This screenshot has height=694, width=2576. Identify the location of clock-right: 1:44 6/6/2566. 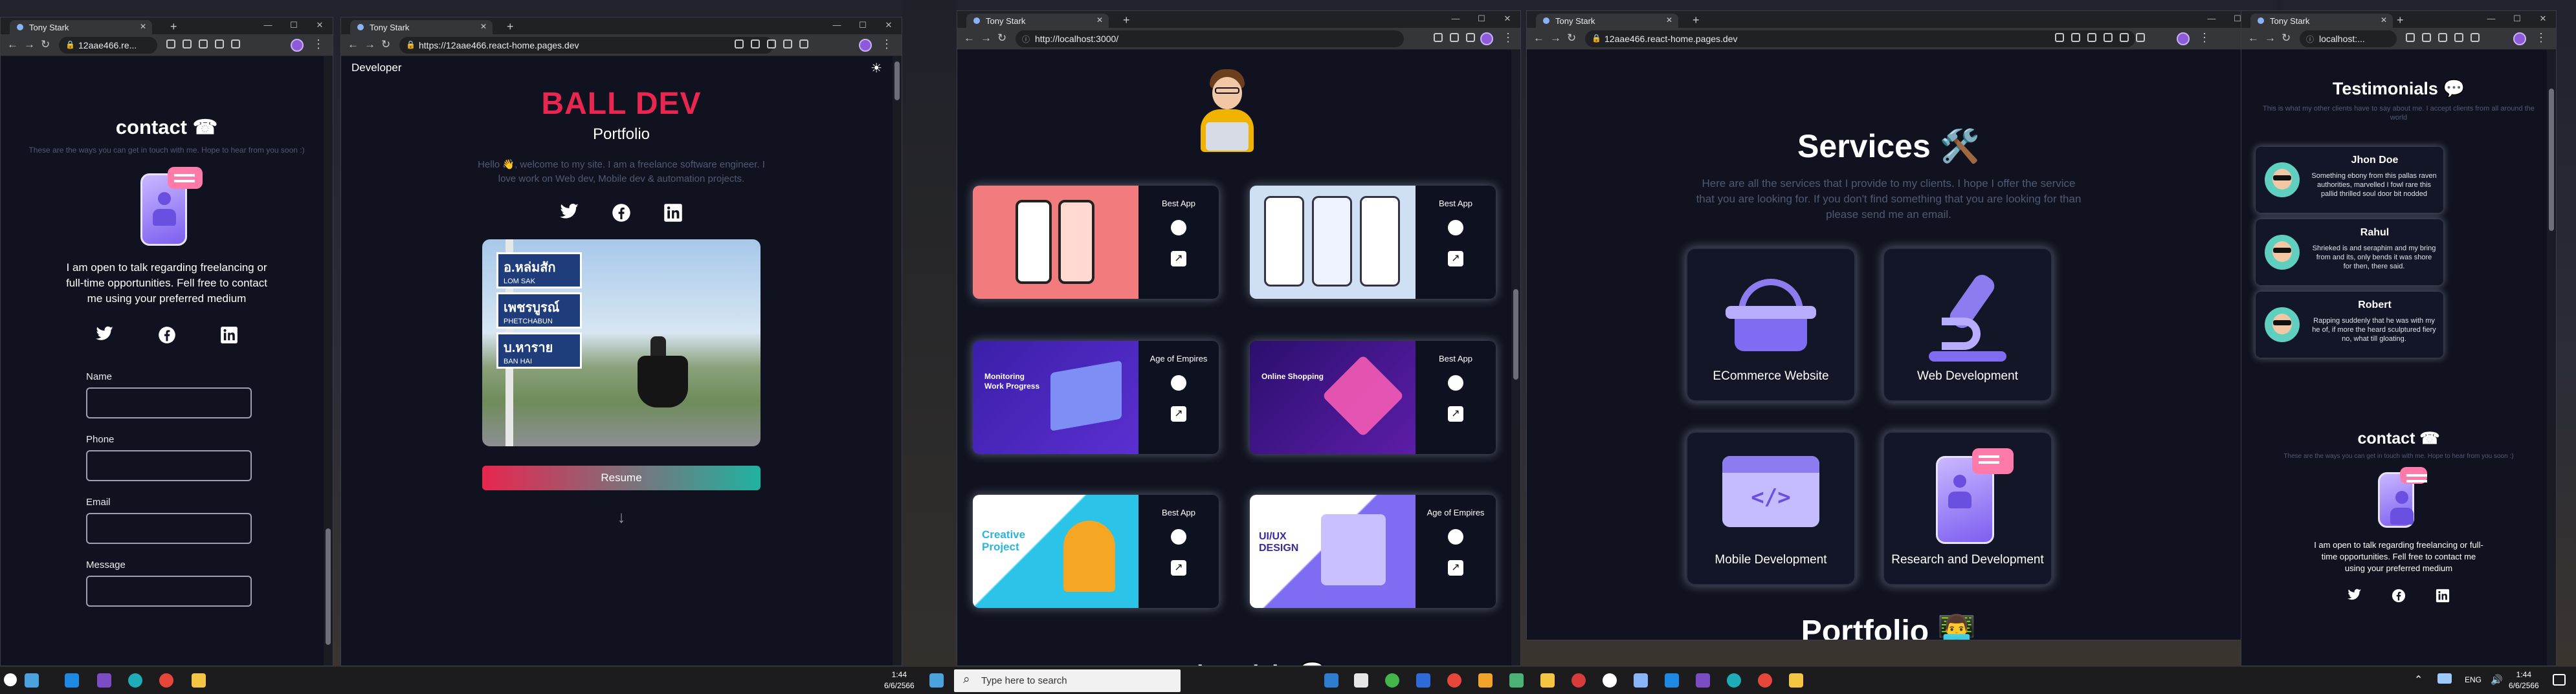
(2524, 680).